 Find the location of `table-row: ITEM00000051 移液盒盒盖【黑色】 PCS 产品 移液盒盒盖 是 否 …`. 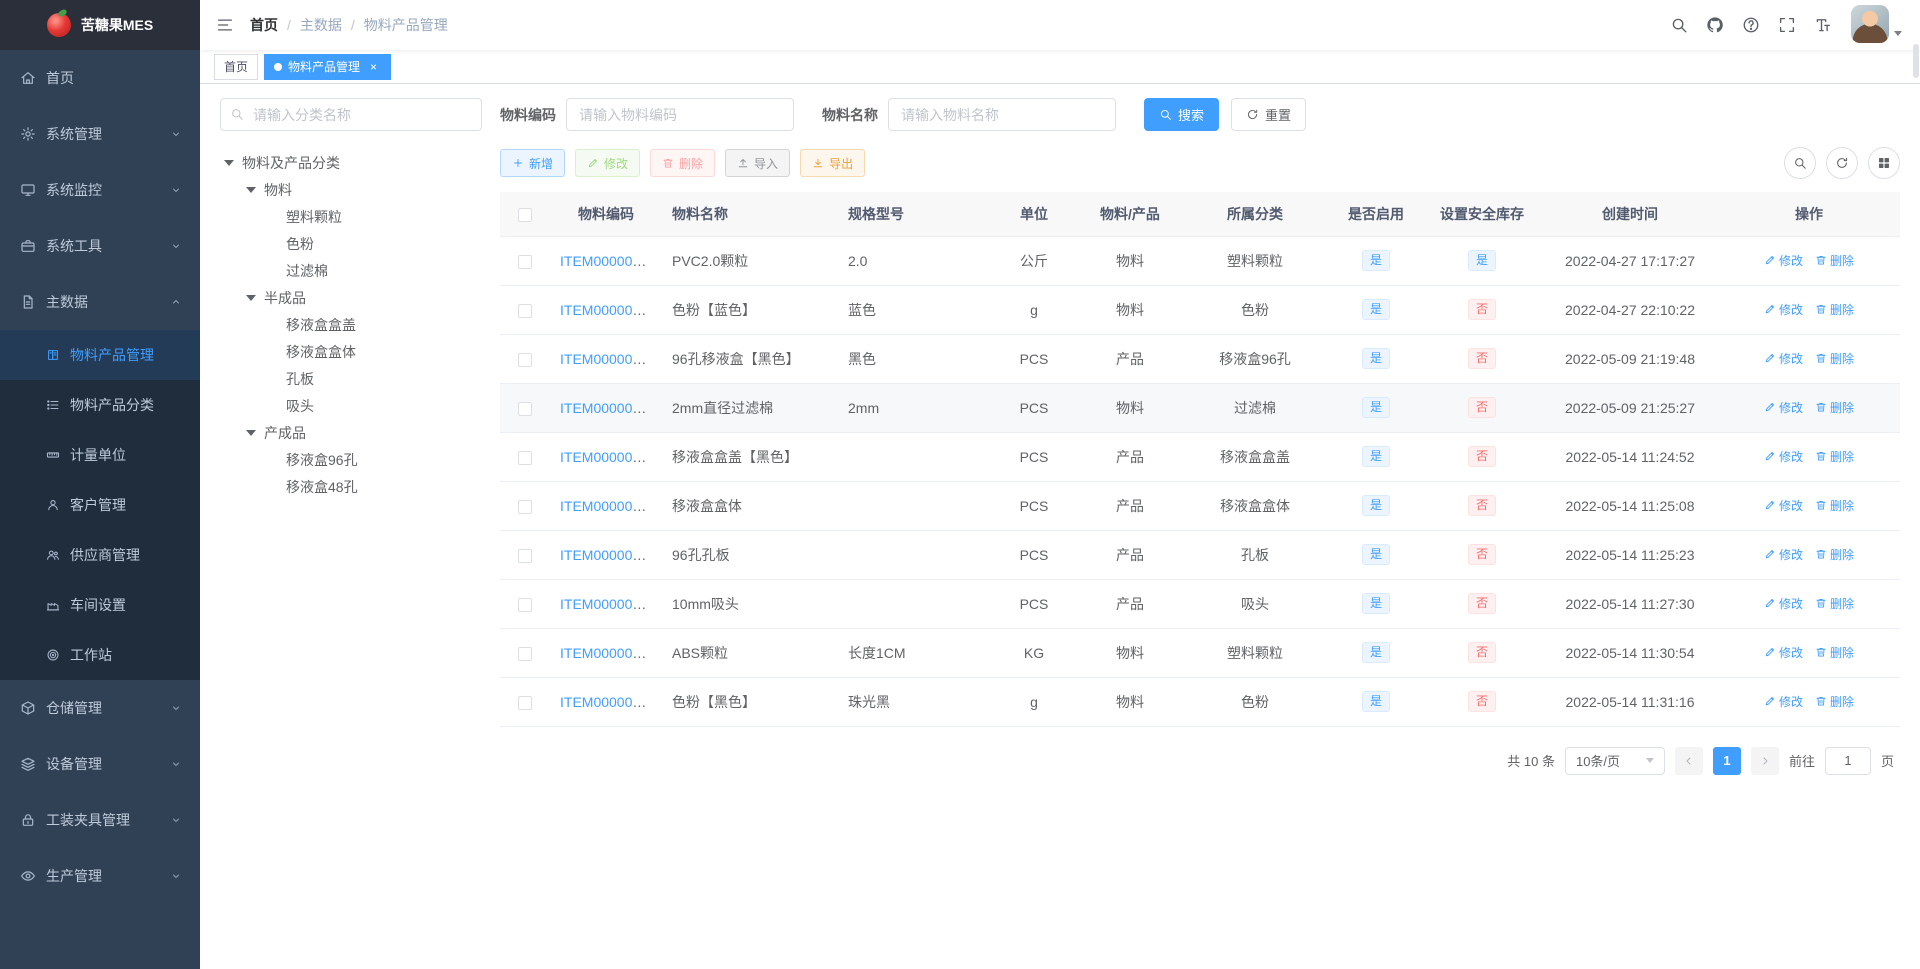

table-row: ITEM00000051 移液盒盒盖【黑色】 PCS 产品 移液盒盒盖 是 否 … is located at coordinates (1200, 457).